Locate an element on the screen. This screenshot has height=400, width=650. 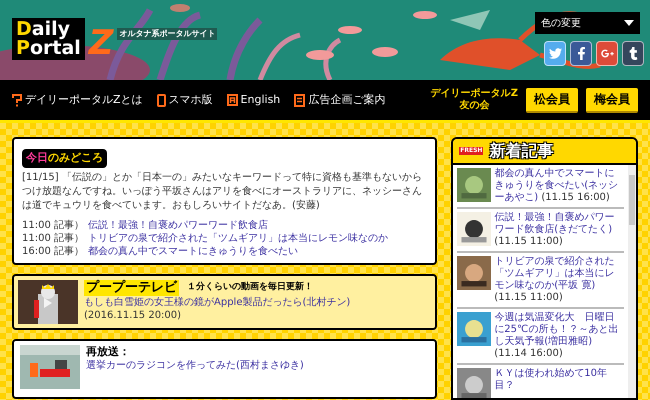
video-logo: プープーテレビ is located at coordinates (131, 288).